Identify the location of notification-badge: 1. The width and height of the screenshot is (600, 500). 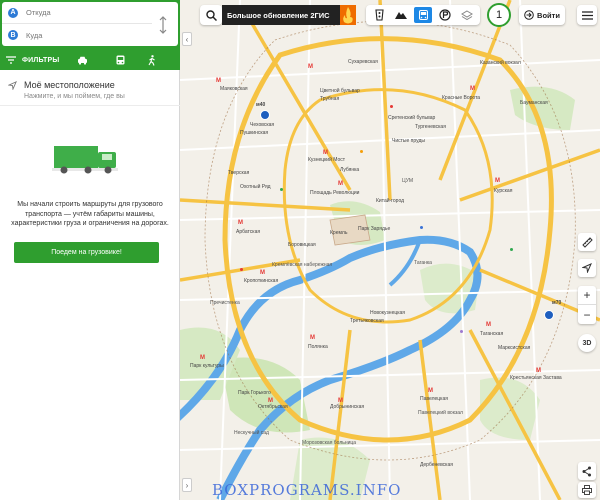
(499, 15).